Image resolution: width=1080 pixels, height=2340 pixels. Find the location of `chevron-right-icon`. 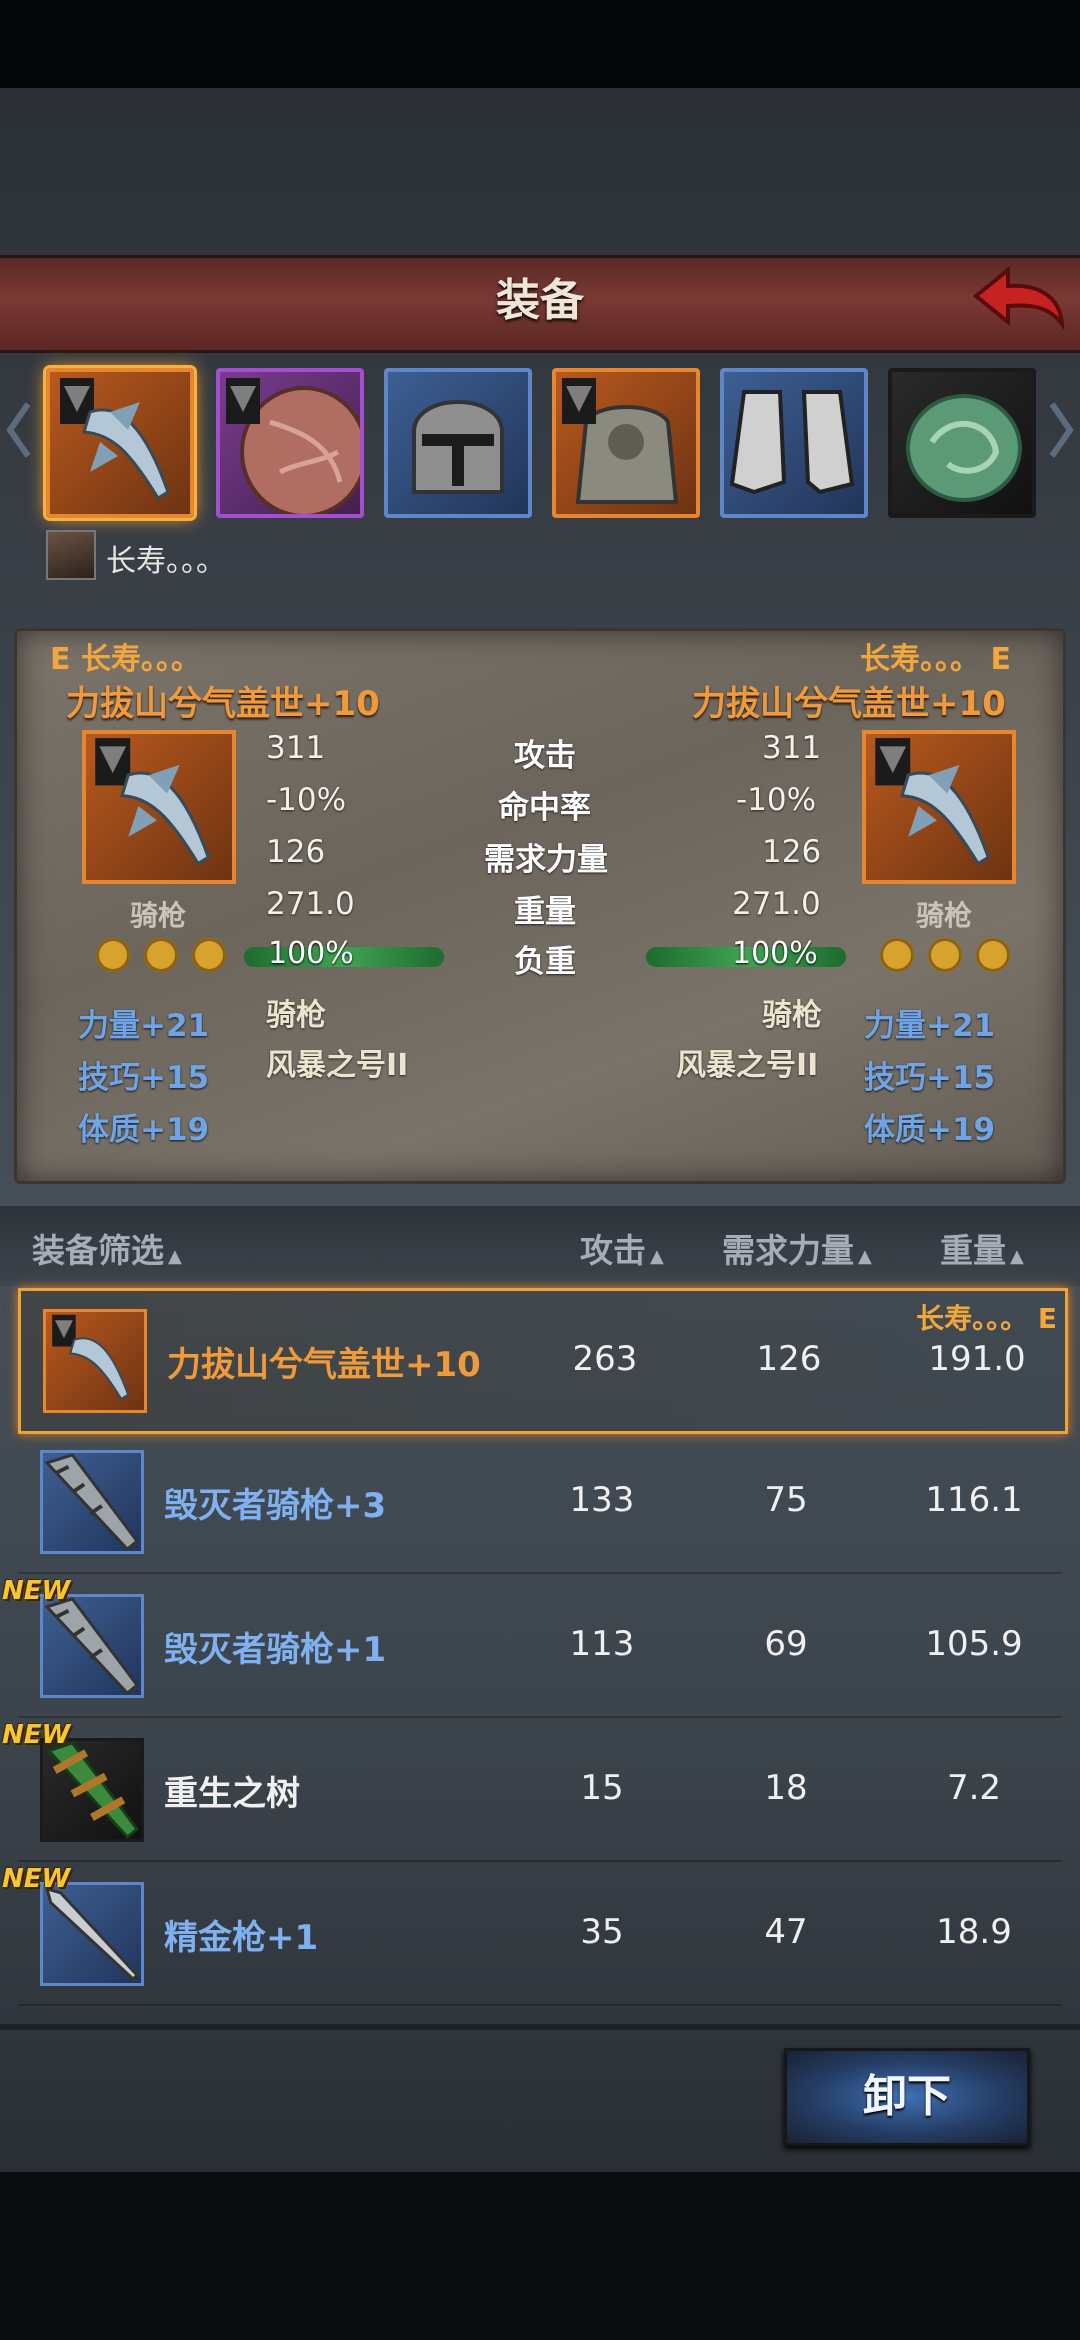

chevron-right-icon is located at coordinates (1061, 430).